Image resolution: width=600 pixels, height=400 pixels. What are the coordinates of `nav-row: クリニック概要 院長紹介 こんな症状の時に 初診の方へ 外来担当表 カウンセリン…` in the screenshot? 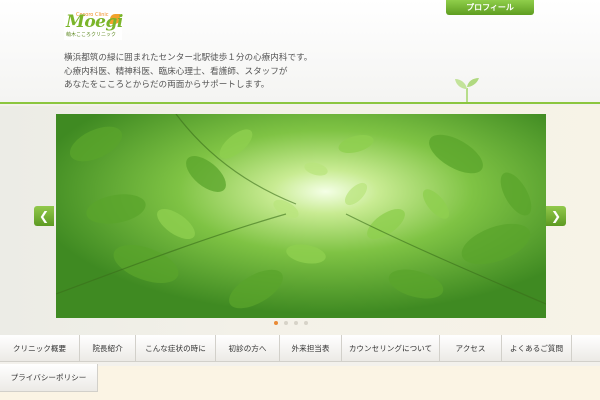 It's located at (300, 348).